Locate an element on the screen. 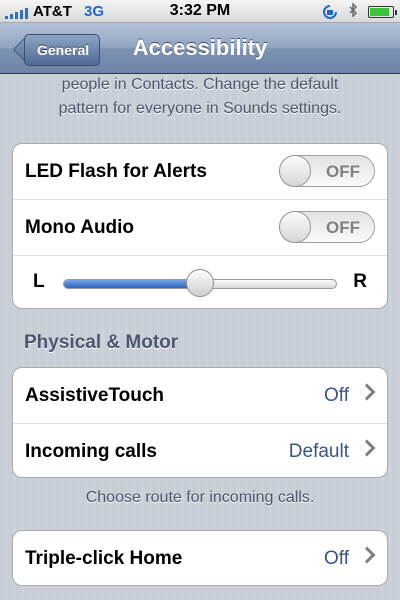  triple-click-row: Triple-click Home Off is located at coordinates (200, 558).